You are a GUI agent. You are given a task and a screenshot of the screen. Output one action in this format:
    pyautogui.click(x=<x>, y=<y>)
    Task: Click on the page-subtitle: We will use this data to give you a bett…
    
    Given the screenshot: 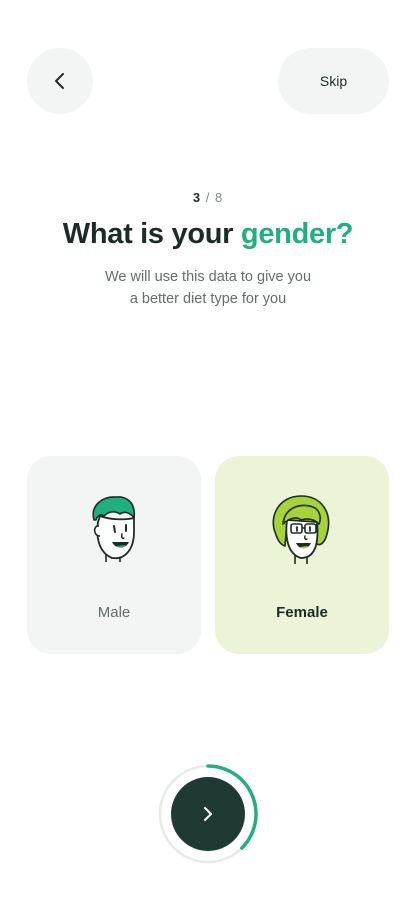 What is the action you would take?
    pyautogui.click(x=208, y=288)
    